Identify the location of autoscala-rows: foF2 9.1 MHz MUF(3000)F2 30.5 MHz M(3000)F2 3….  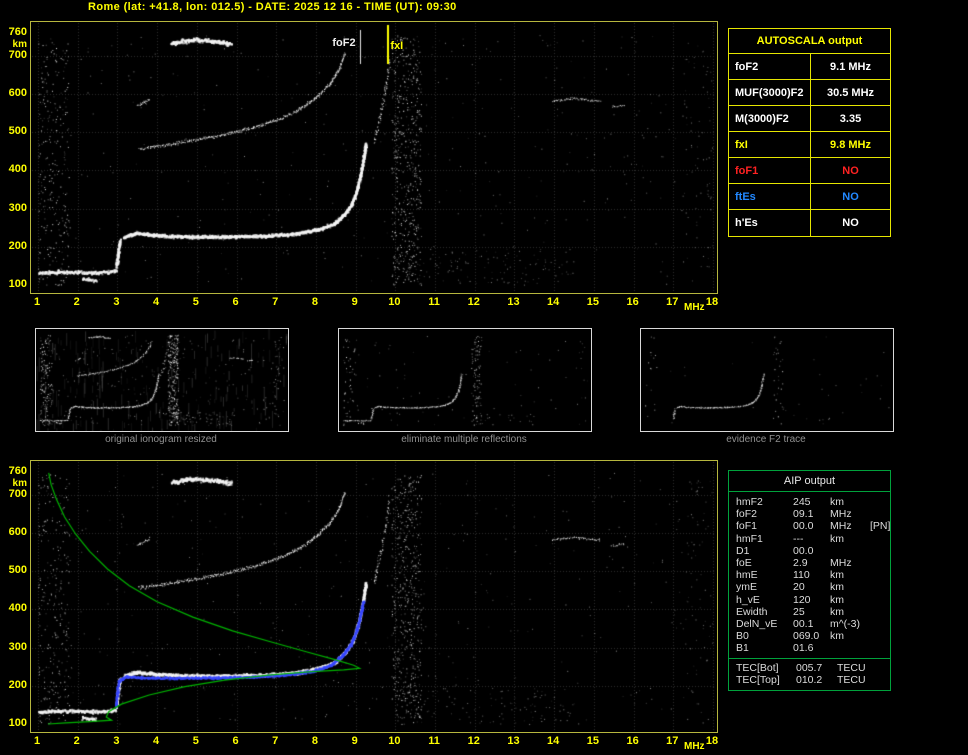
(809, 145).